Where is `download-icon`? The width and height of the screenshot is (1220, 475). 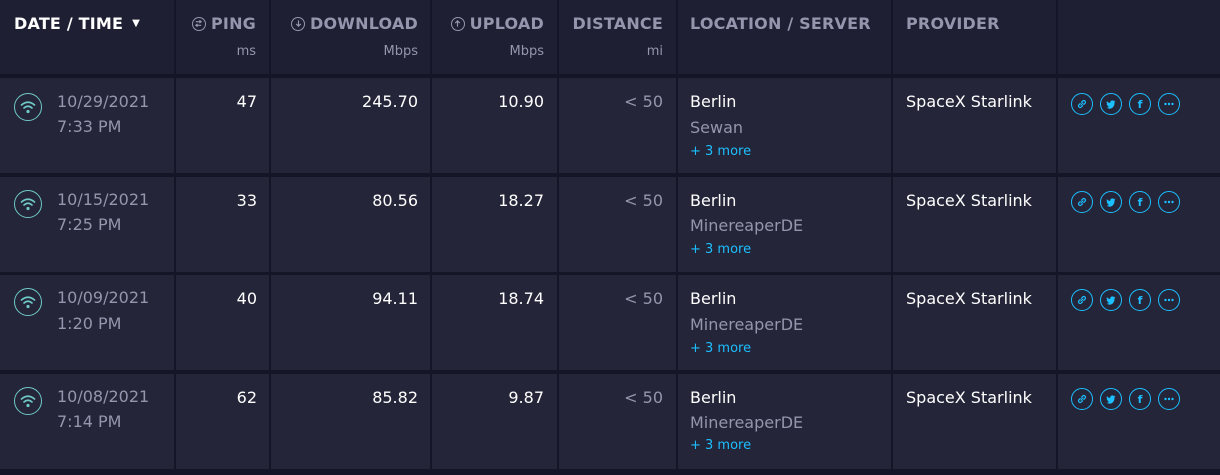 download-icon is located at coordinates (298, 23).